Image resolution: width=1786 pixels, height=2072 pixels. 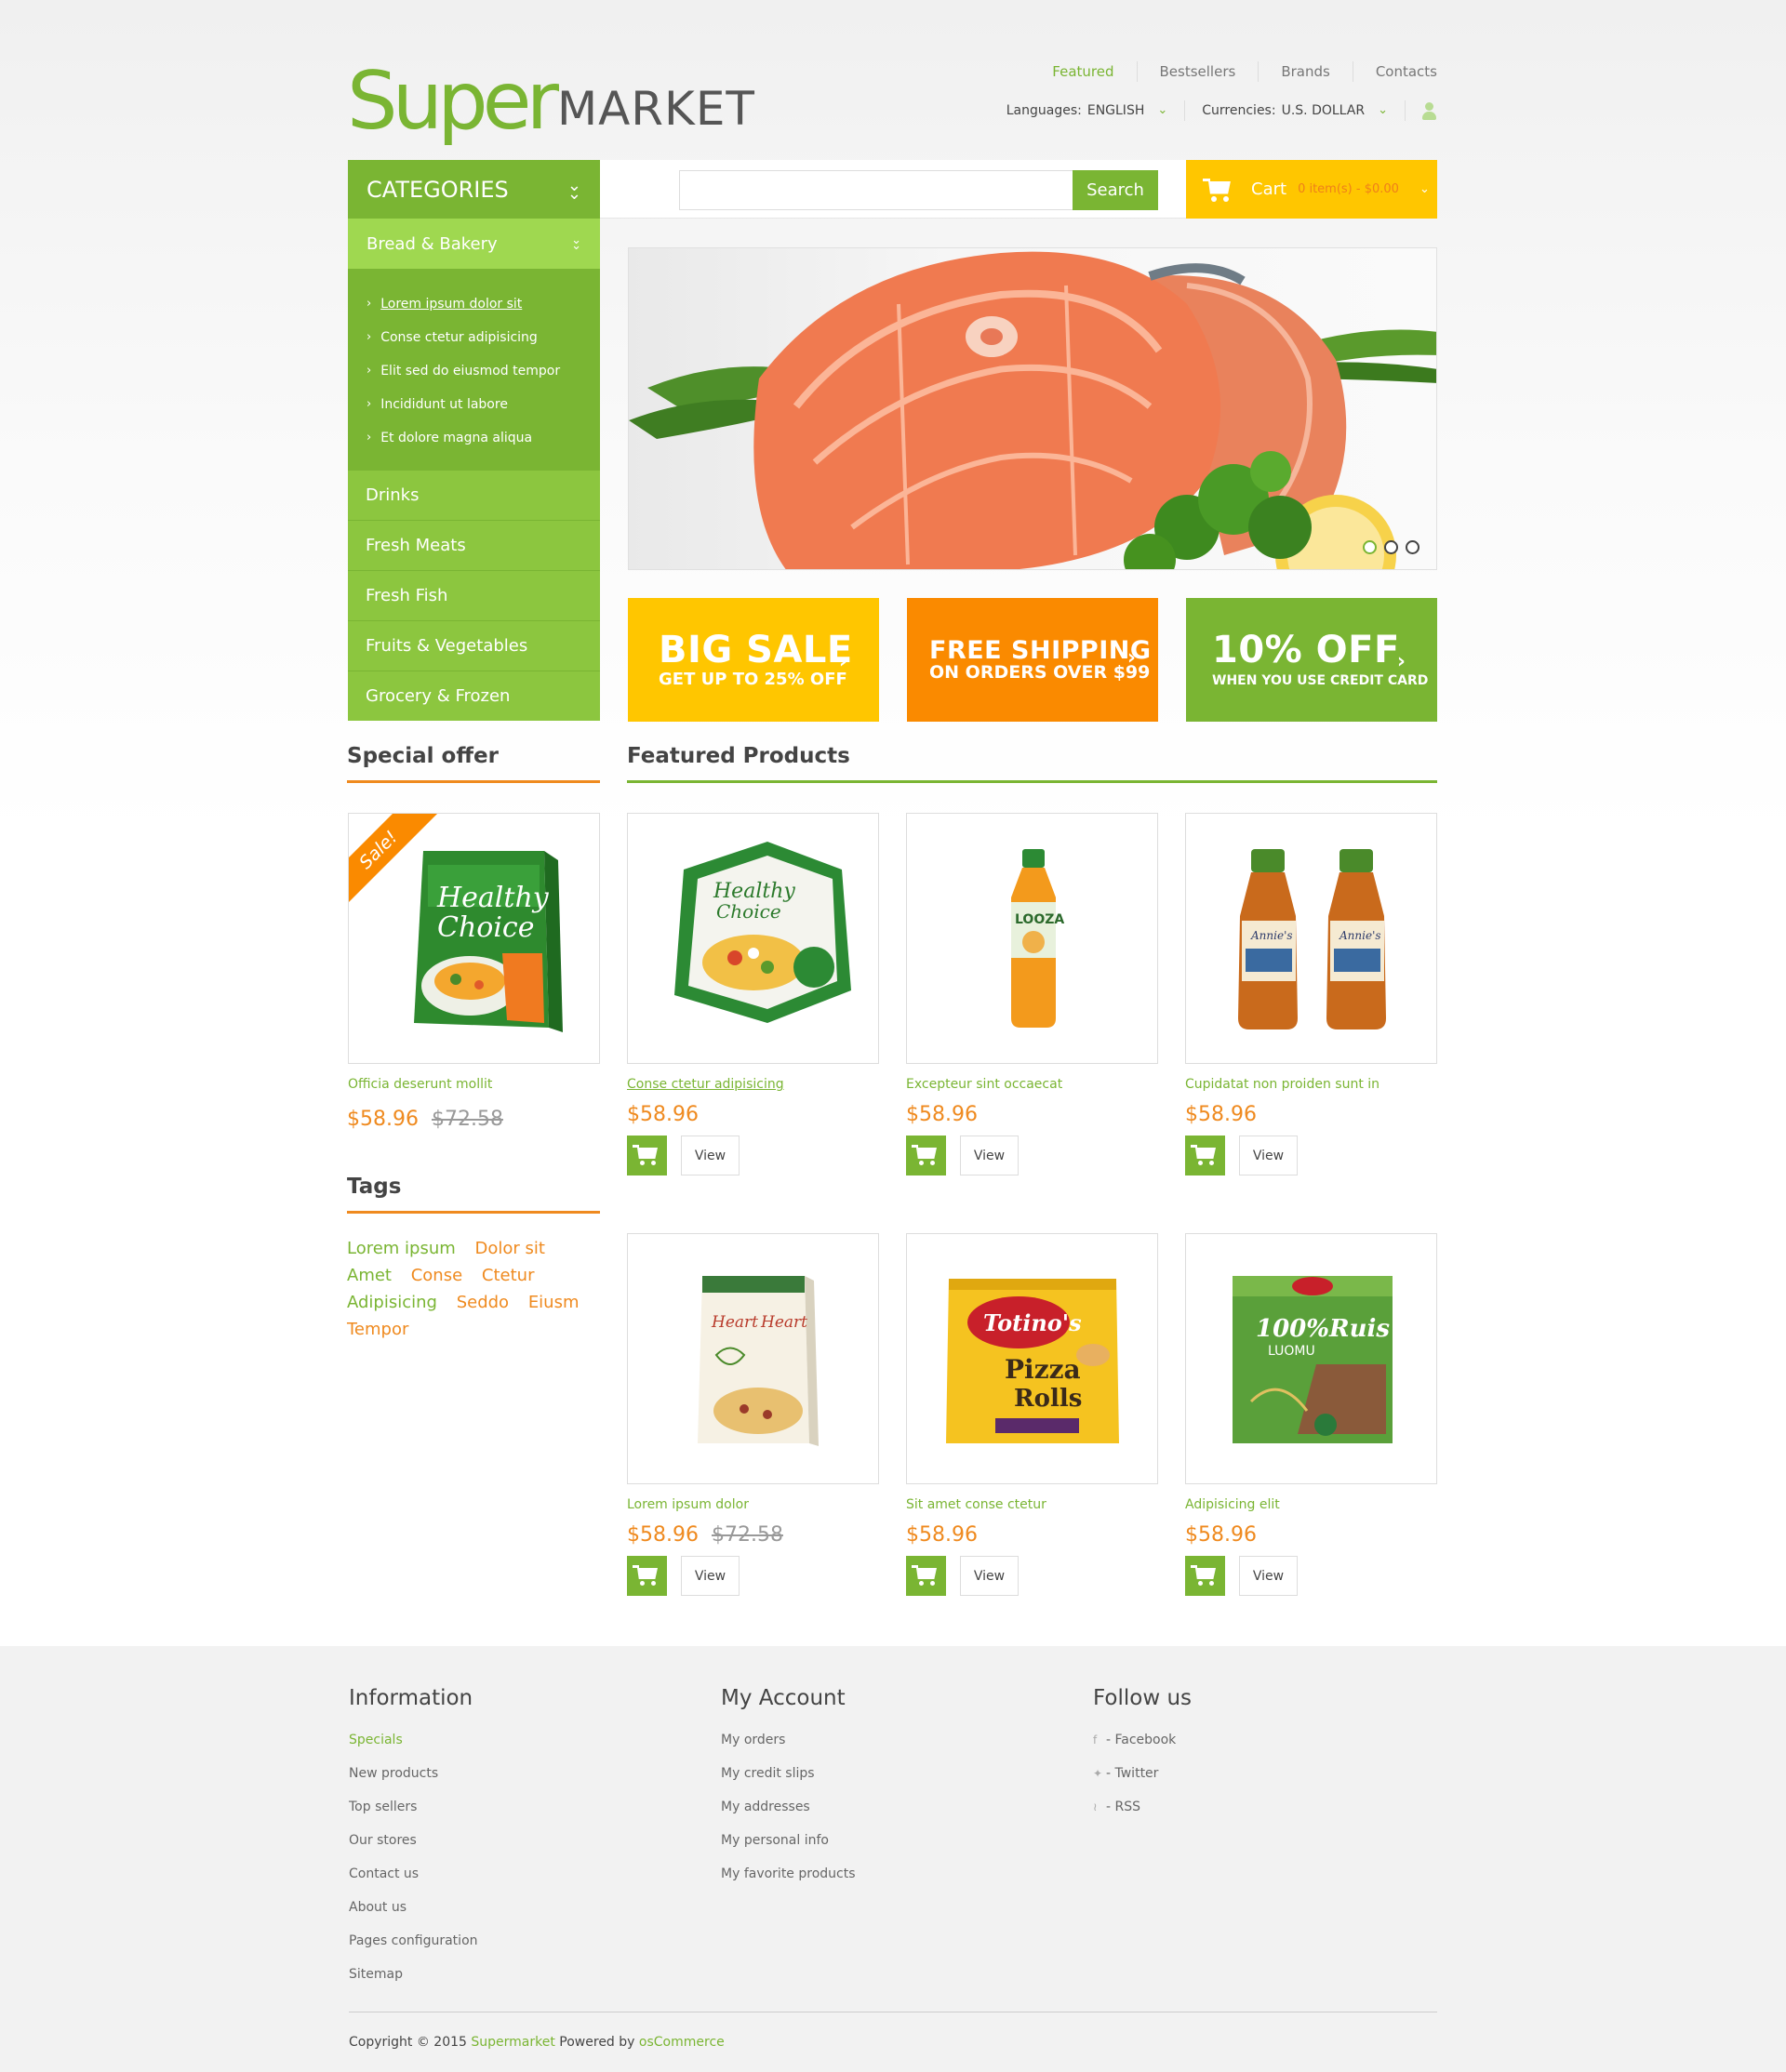 What do you see at coordinates (682, 2043) in the screenshot?
I see `platform-link: osCommerce` at bounding box center [682, 2043].